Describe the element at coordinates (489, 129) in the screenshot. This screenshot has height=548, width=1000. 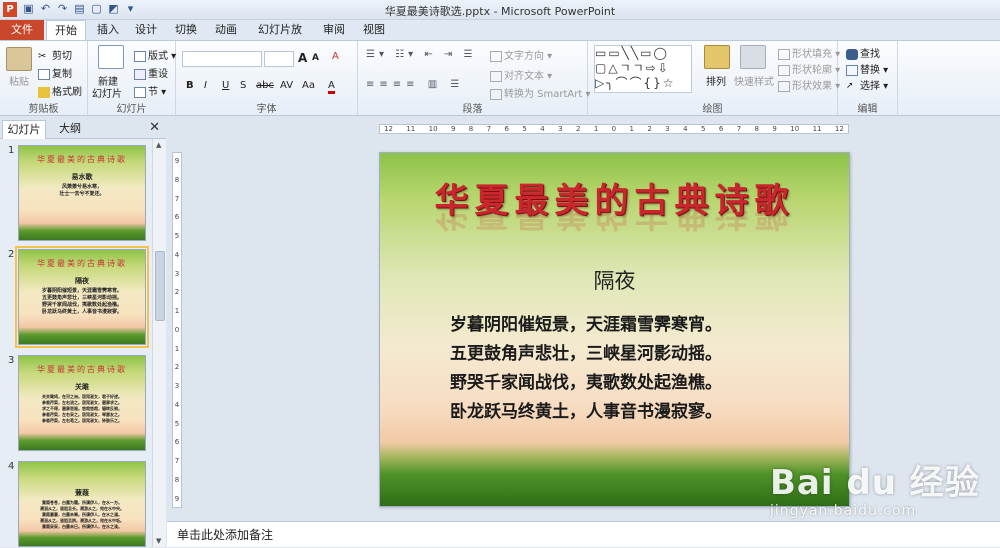
I see `ruler-tick-label: 7` at that location.